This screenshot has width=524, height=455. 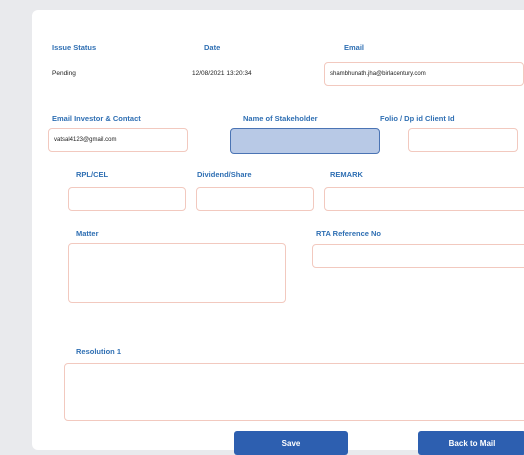 I want to click on matter-label: Matter, so click(x=87, y=233).